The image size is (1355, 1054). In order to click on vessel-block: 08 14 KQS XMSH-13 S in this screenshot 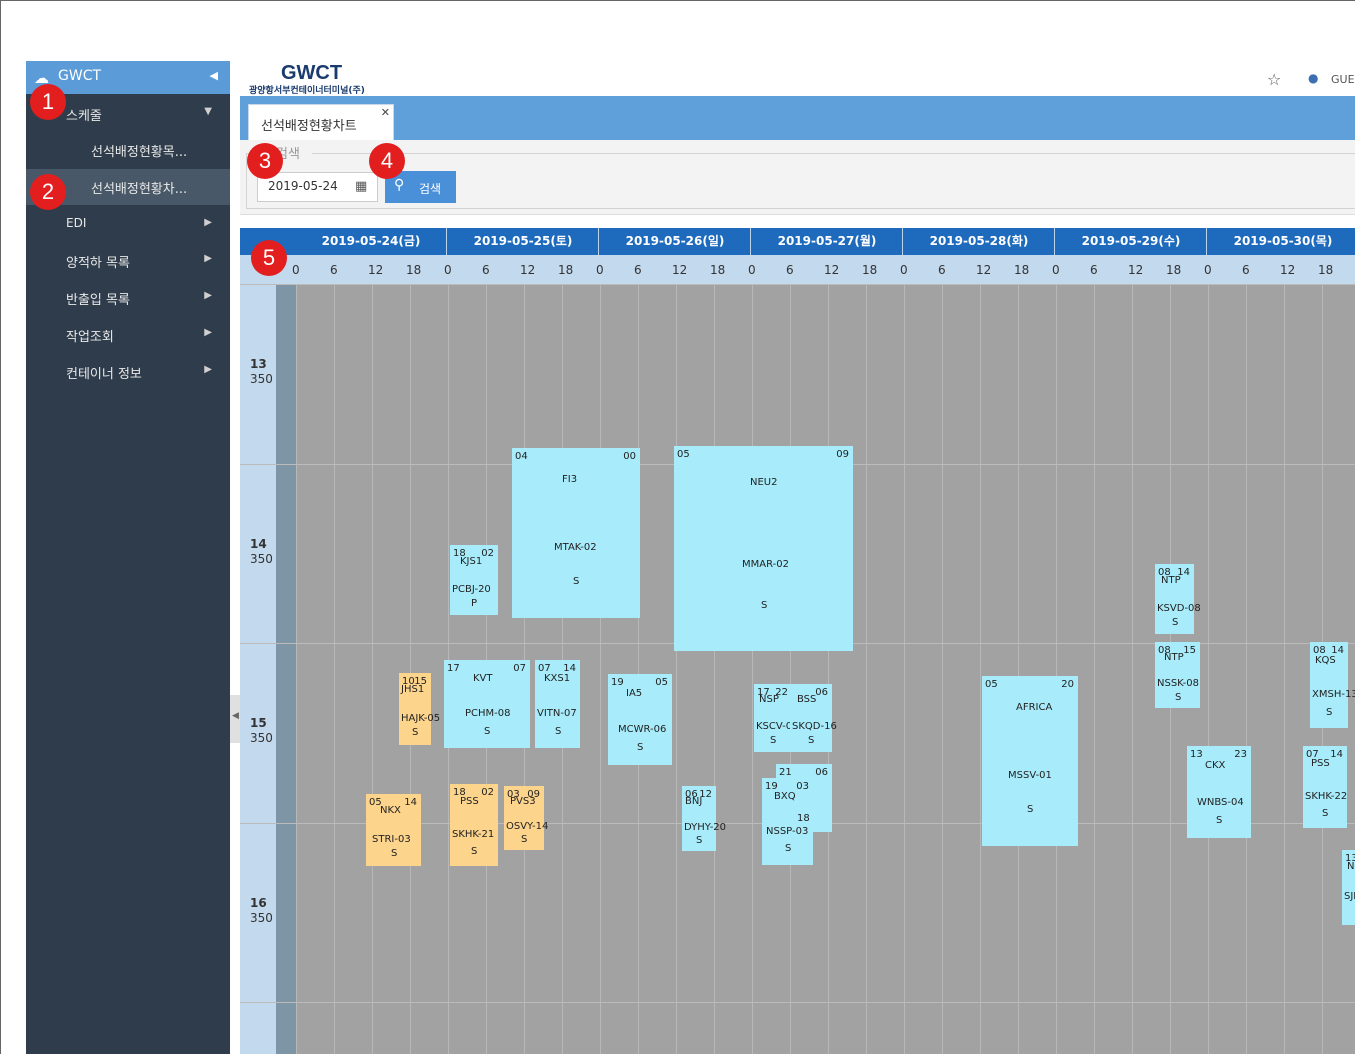, I will do `click(1332, 685)`.